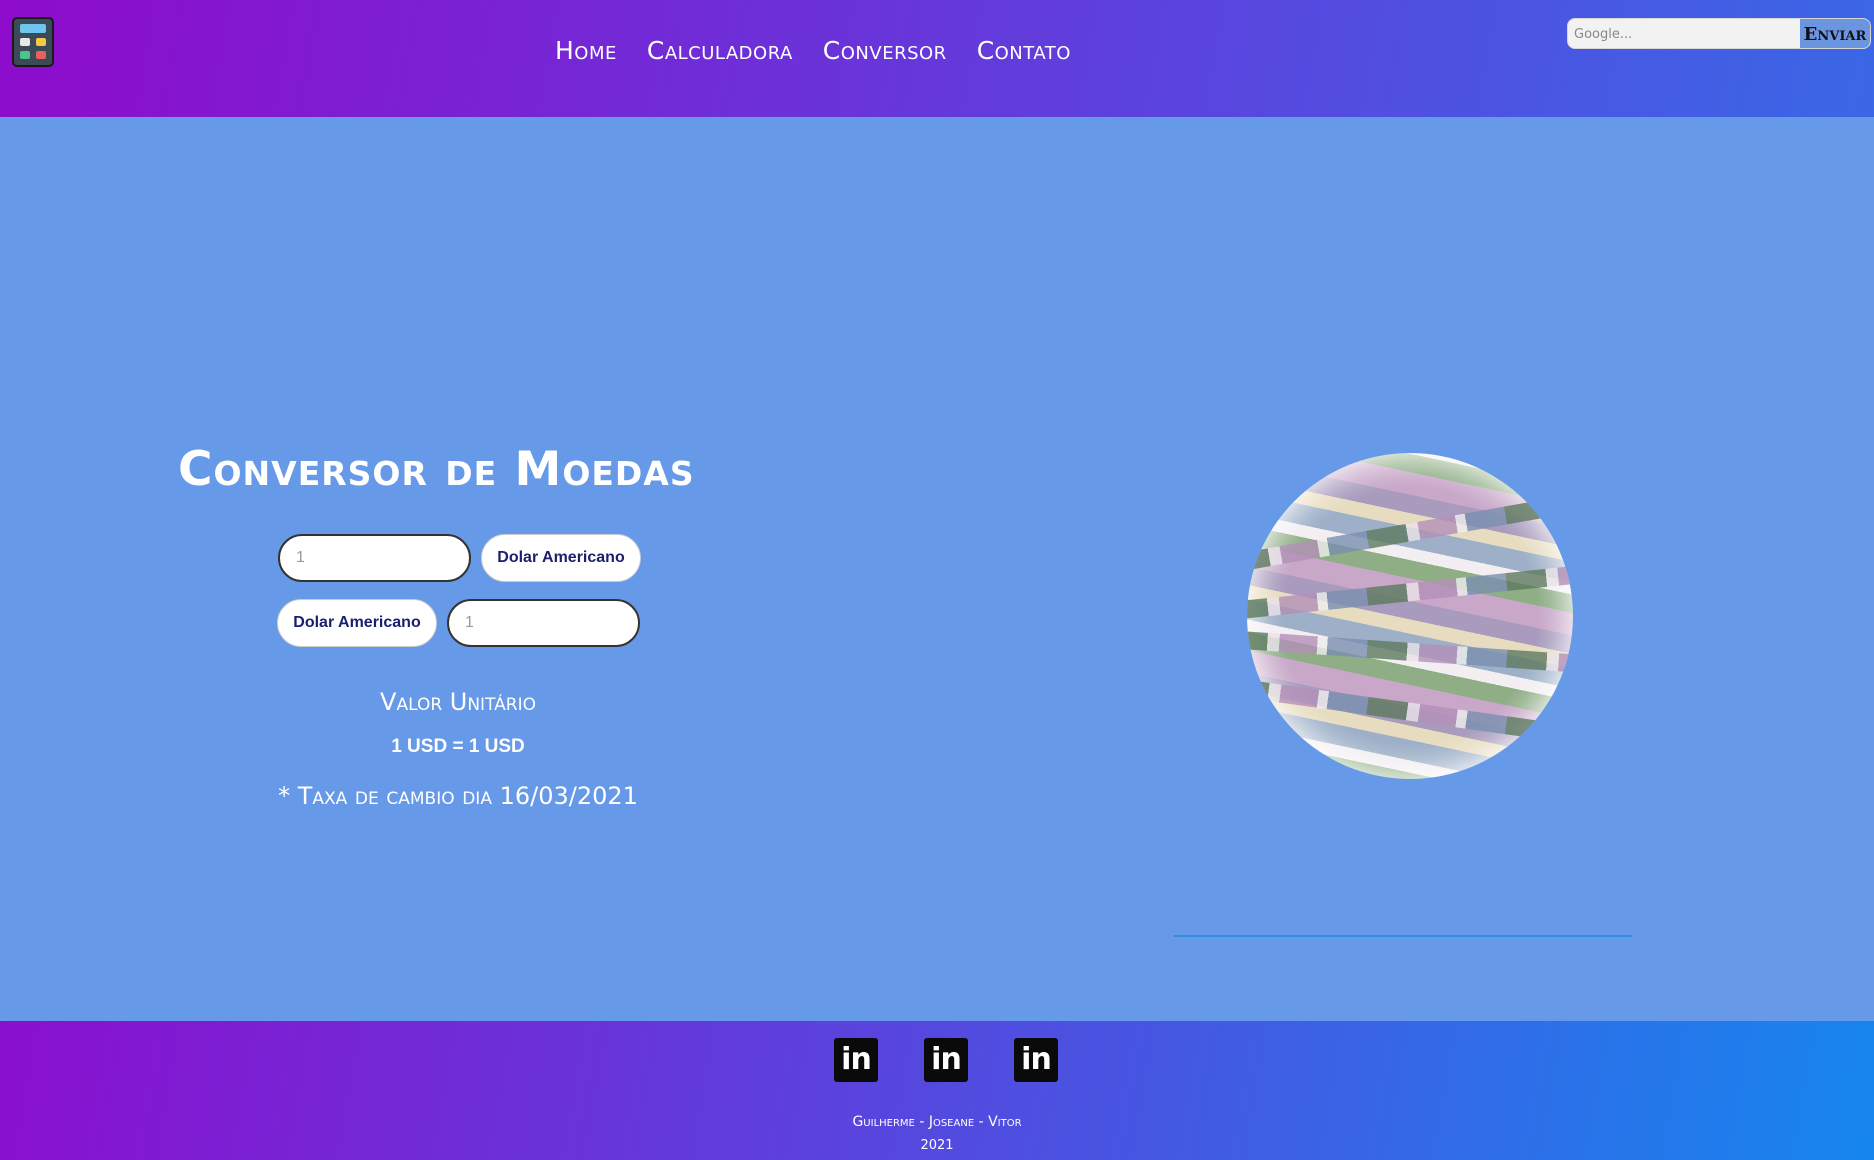 The width and height of the screenshot is (1874, 1160). What do you see at coordinates (458, 702) in the screenshot?
I see `unit-value-label: Valor Unitário` at bounding box center [458, 702].